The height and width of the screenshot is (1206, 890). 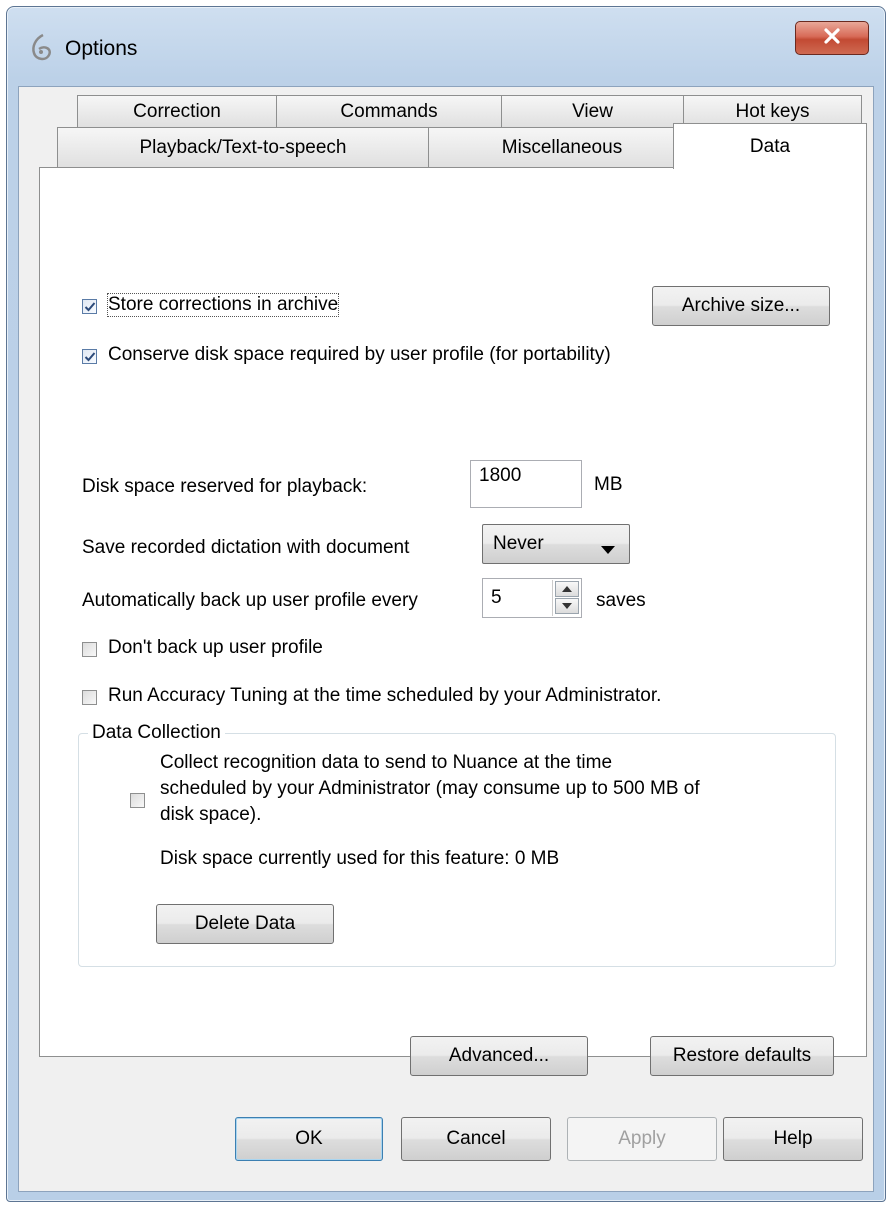 I want to click on collect-data-line3: disk space)., so click(x=210, y=815).